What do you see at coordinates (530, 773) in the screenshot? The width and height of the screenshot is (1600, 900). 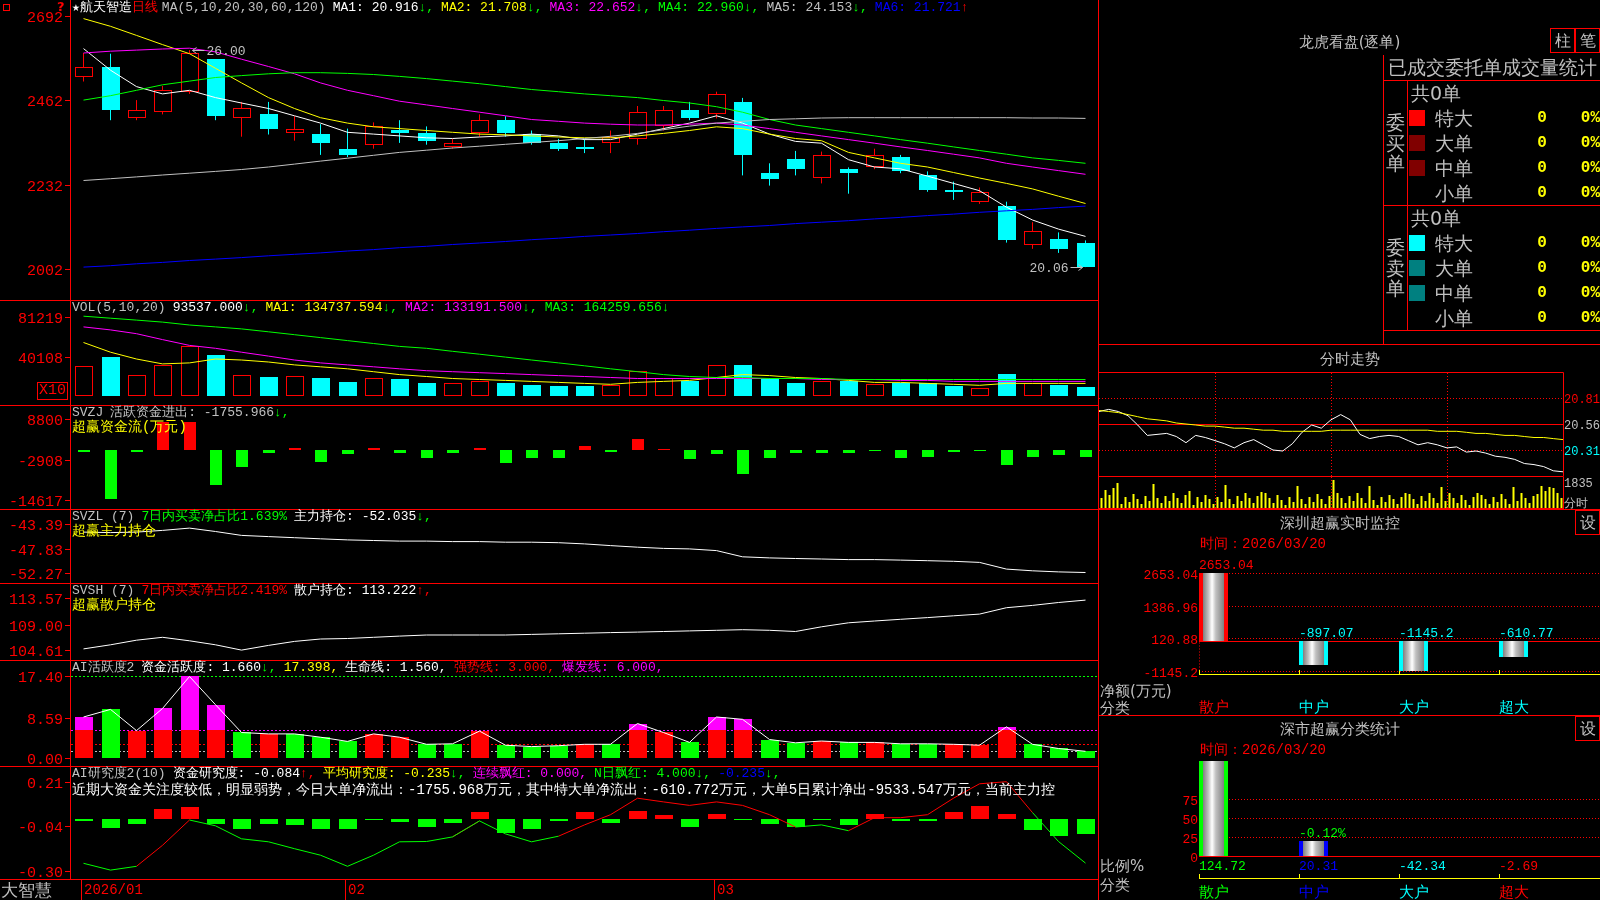 I see `indicator-value: 连续飘红: 0.000,` at bounding box center [530, 773].